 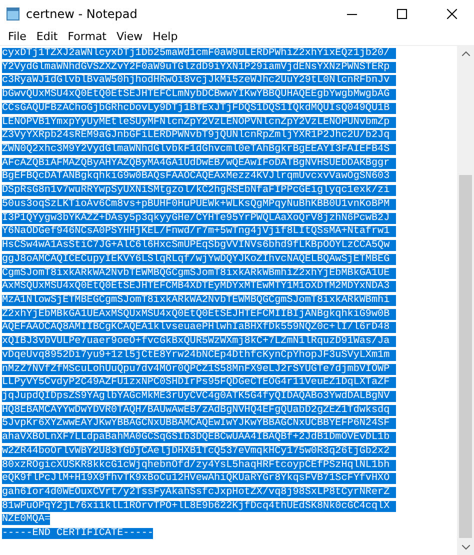 What do you see at coordinates (47, 36) in the screenshot?
I see `menu-item: Edit` at bounding box center [47, 36].